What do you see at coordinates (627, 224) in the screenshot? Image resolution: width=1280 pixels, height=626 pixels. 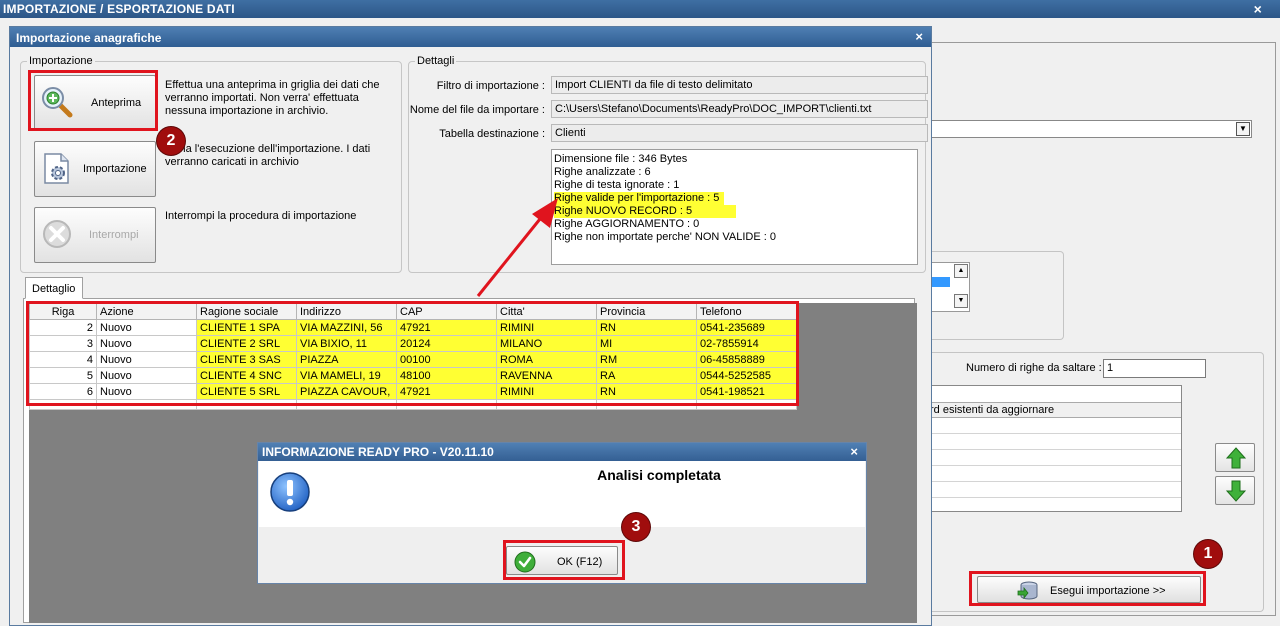 I see `summary-line: Righe AGGIORNAMENTO : 0` at bounding box center [627, 224].